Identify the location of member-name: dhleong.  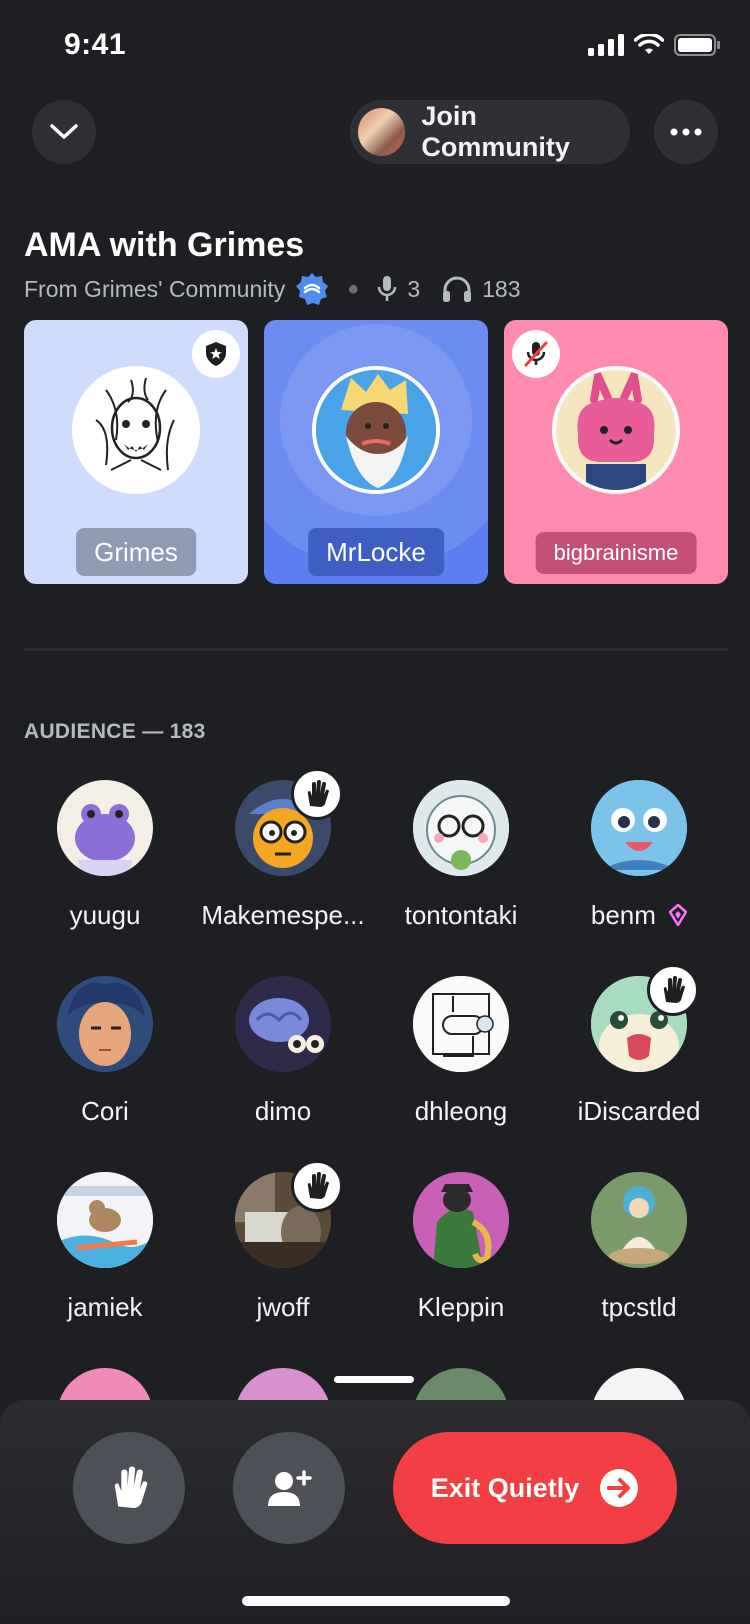
(461, 1111).